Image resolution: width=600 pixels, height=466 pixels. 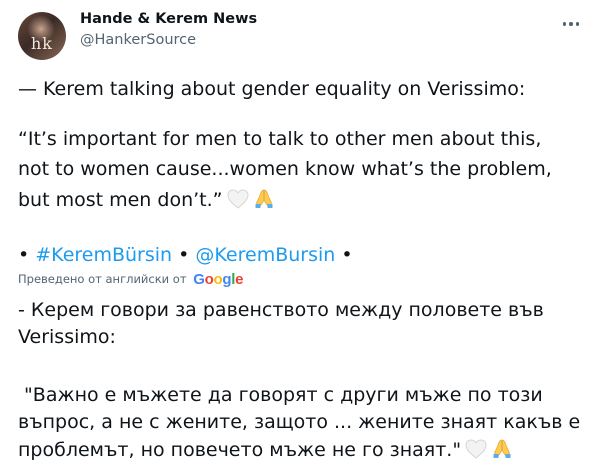 I want to click on hashtag-line: • #KeremBürsin • @KeremBursin •, so click(x=185, y=255).